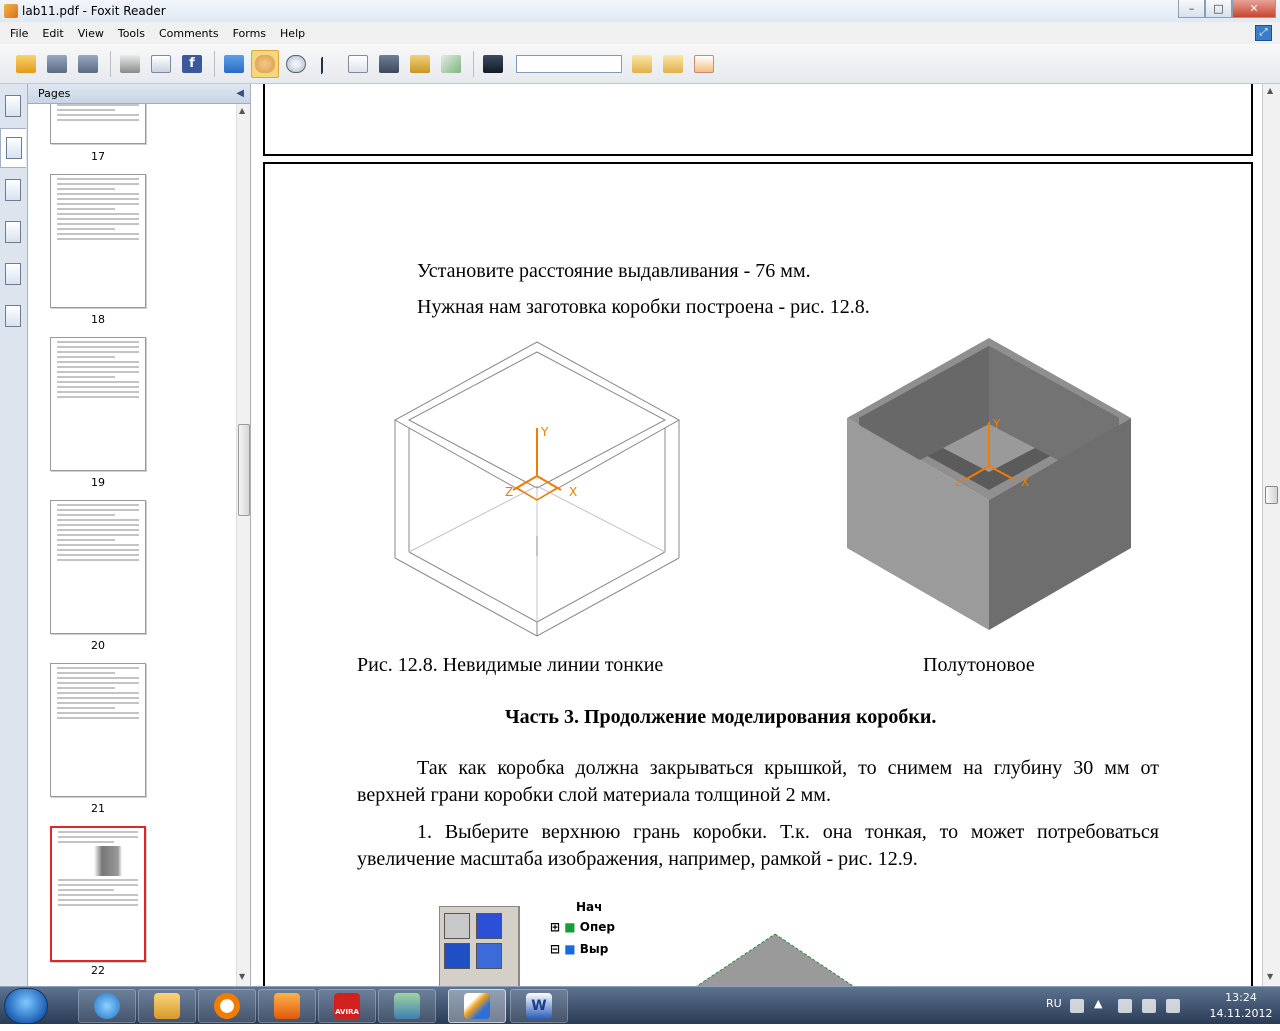 This screenshot has height=1031, width=1280. Describe the element at coordinates (473, 63) in the screenshot. I see `toolbar-separator` at that location.